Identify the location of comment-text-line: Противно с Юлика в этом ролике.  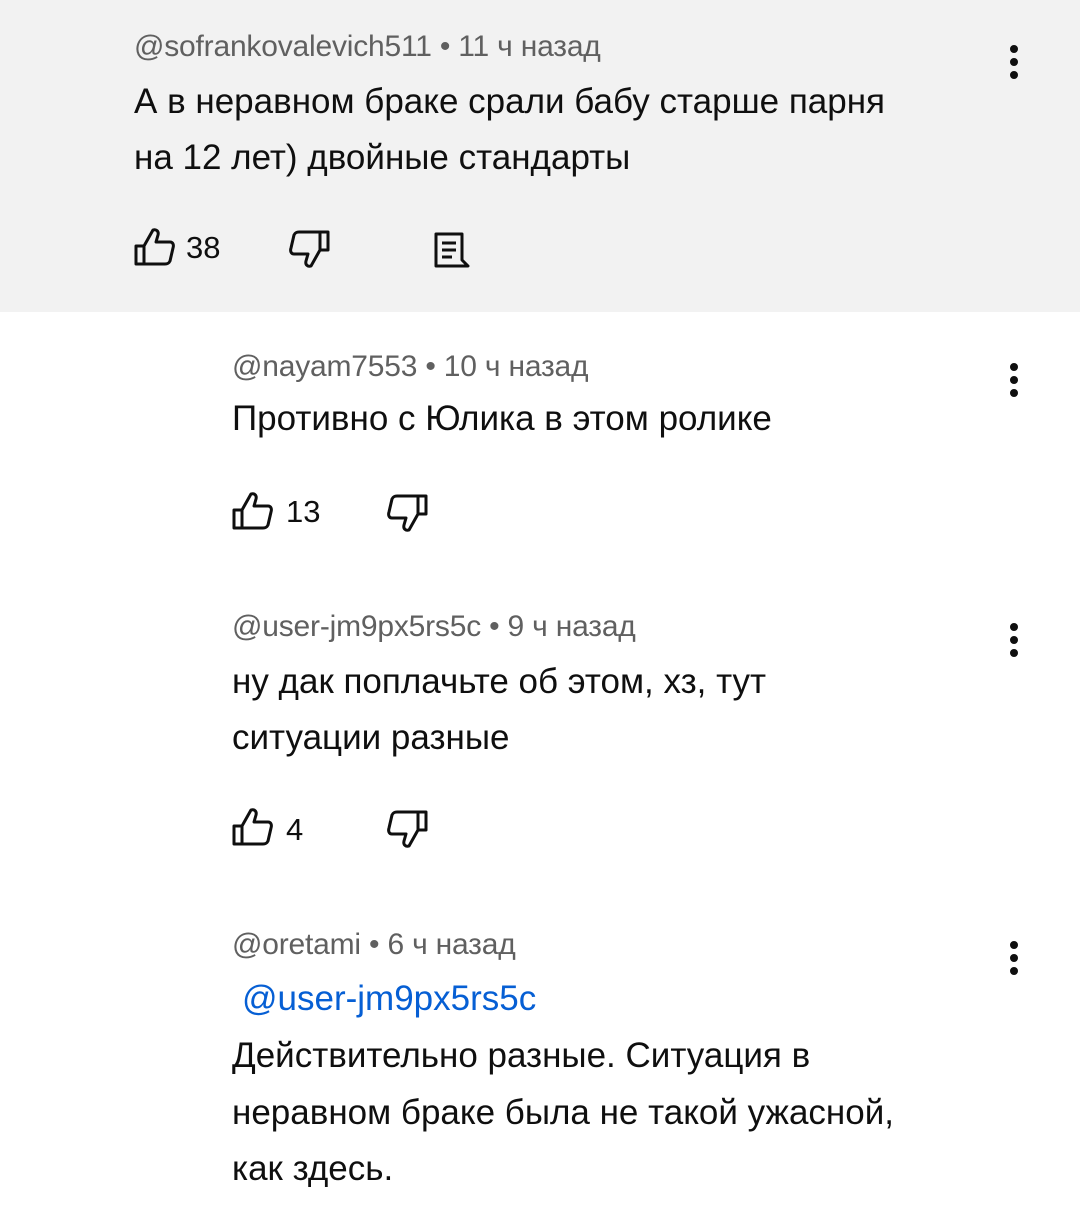
(502, 418).